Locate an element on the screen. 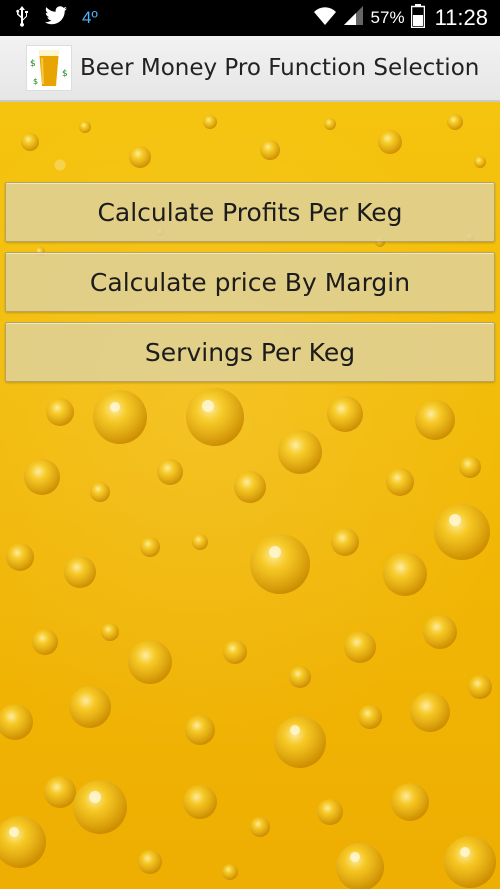 The width and height of the screenshot is (500, 889). action-bar: $ $ $ Beer Money Pro Function Selection is located at coordinates (250, 69).